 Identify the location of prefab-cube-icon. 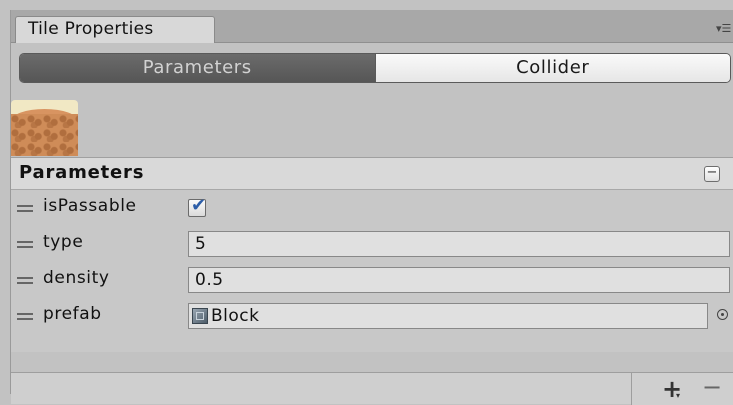
(200, 316).